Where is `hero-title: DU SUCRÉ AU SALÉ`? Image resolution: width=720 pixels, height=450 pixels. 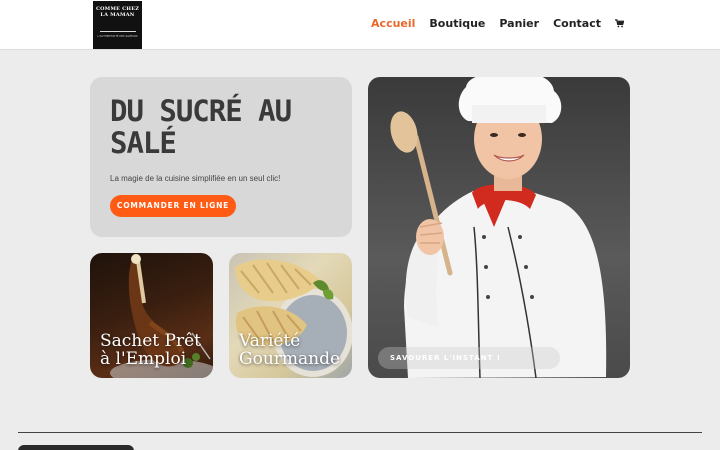
hero-title: DU SUCRÉ AU SALÉ is located at coordinates (201, 127).